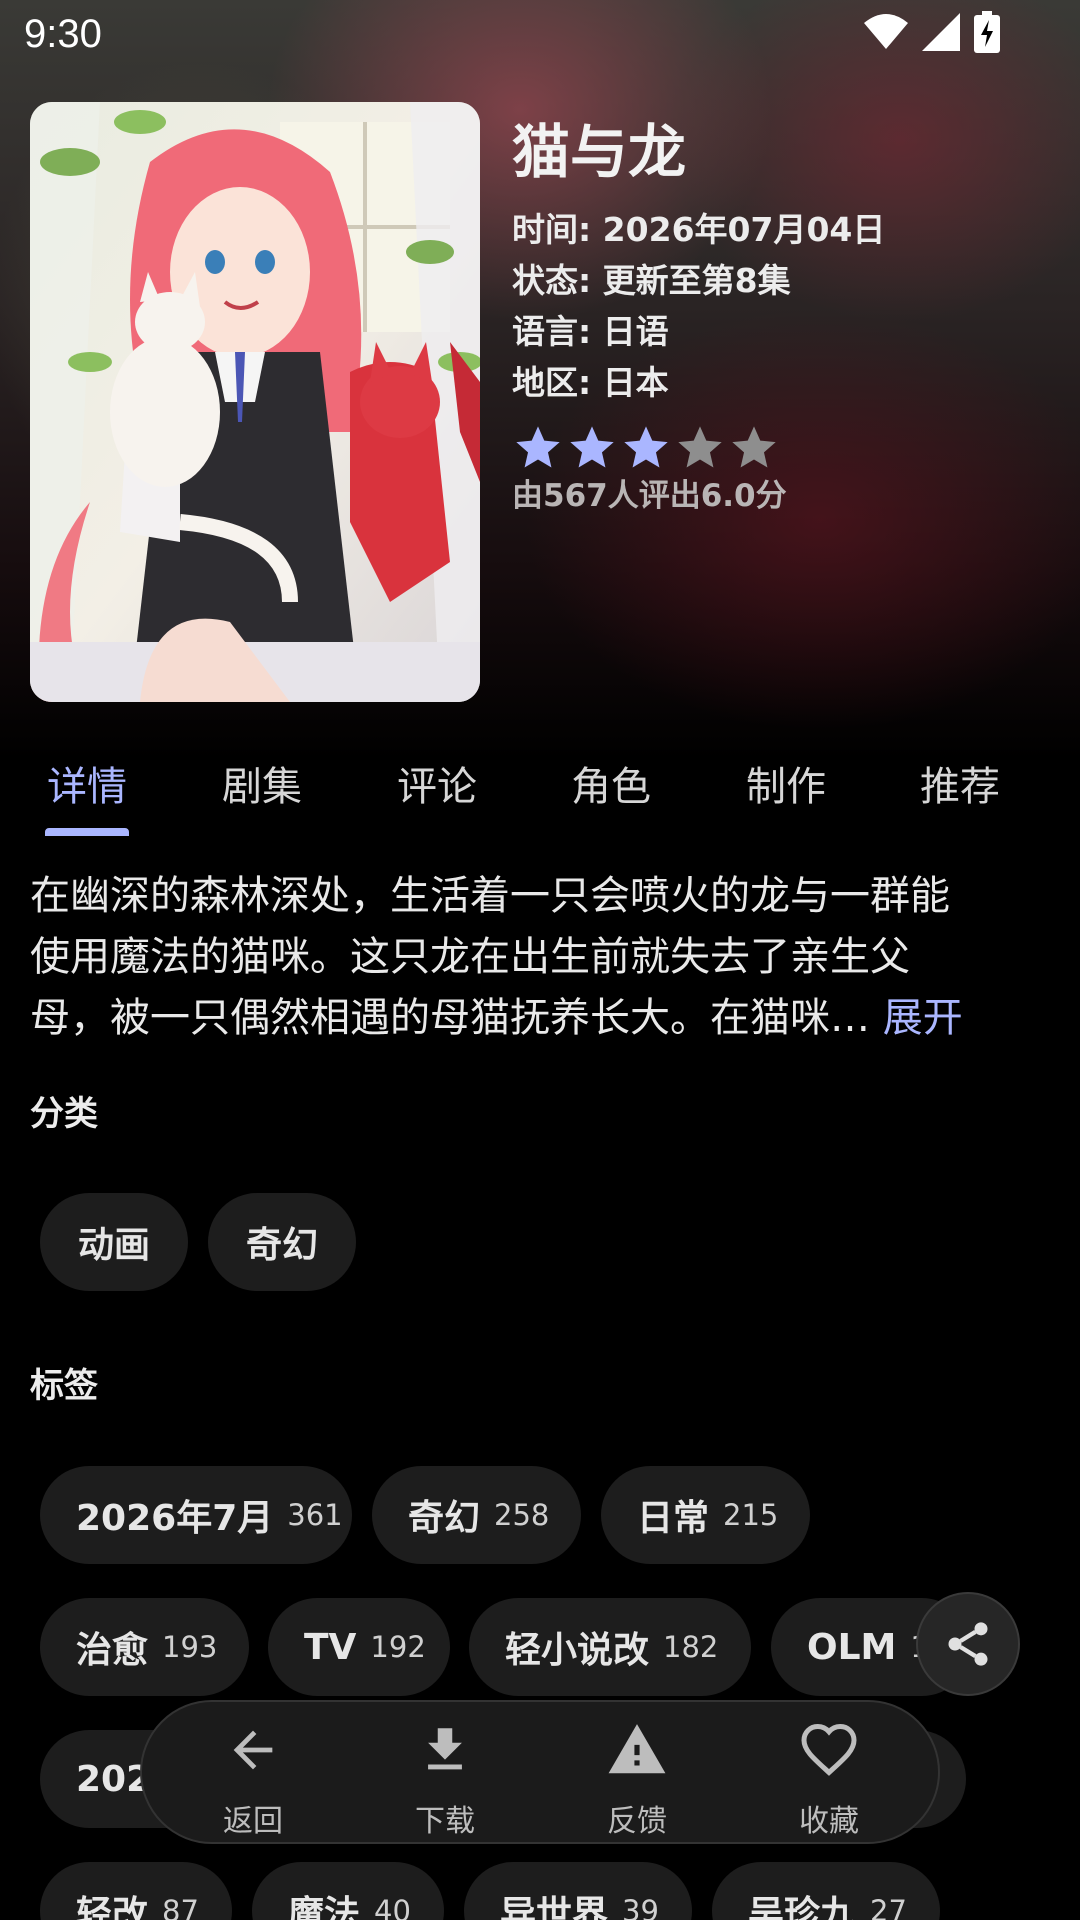 The width and height of the screenshot is (1080, 1920). I want to click on tag-chip: 吴珍九 27, so click(826, 1891).